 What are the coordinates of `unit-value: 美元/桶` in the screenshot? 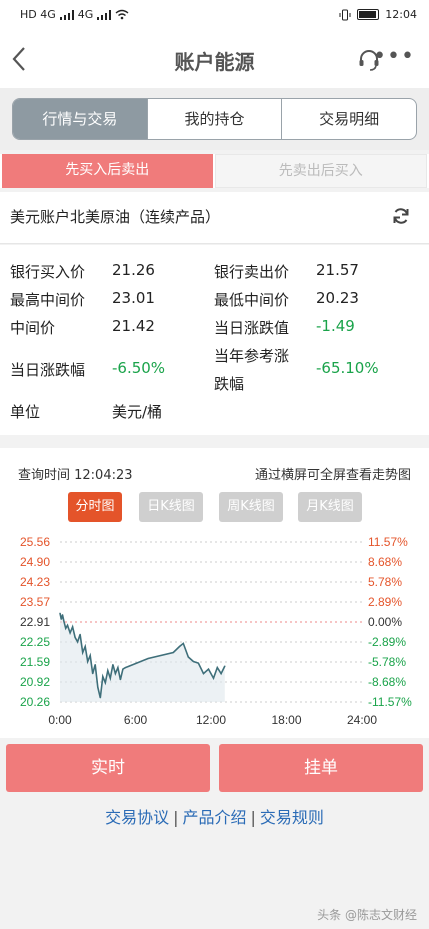 It's located at (137, 412).